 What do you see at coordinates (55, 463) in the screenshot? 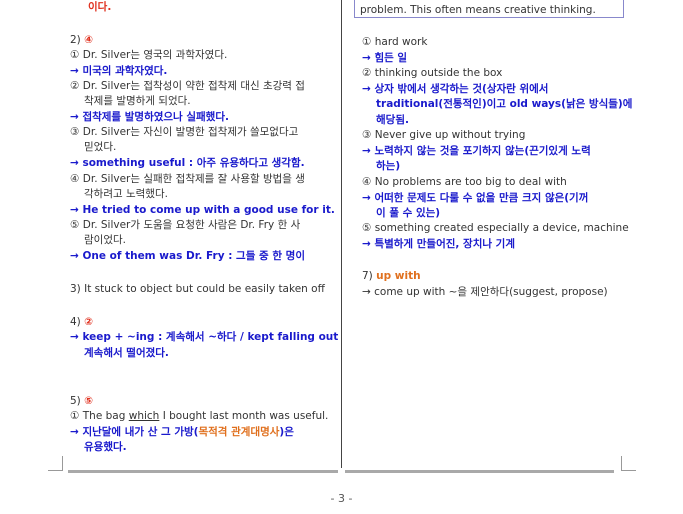
I see `corner-mark-left` at bounding box center [55, 463].